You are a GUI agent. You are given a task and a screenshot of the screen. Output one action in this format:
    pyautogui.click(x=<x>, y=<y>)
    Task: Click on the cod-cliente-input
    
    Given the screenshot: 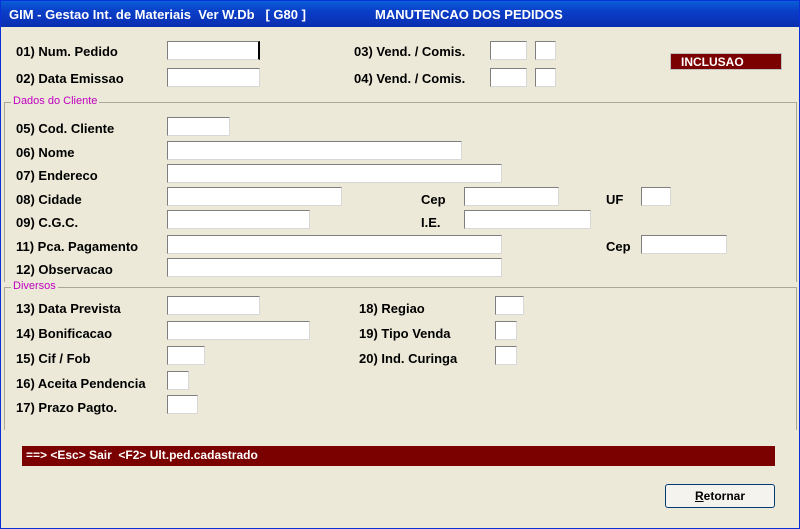 What is the action you would take?
    pyautogui.click(x=198, y=126)
    